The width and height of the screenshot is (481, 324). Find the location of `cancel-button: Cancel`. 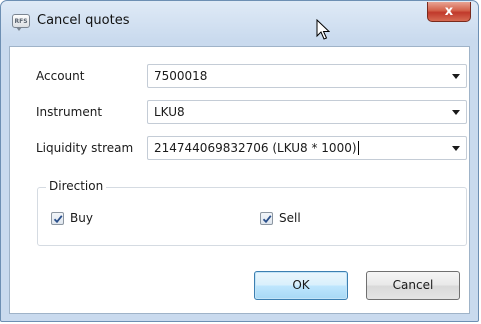

cancel-button: Cancel is located at coordinates (413, 285).